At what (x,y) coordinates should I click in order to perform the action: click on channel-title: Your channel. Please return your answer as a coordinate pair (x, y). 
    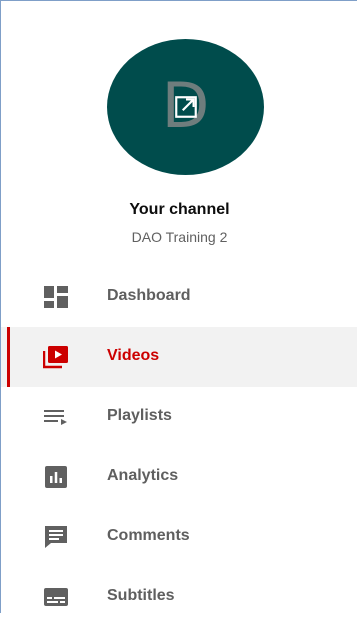
    Looking at the image, I should click on (179, 209).